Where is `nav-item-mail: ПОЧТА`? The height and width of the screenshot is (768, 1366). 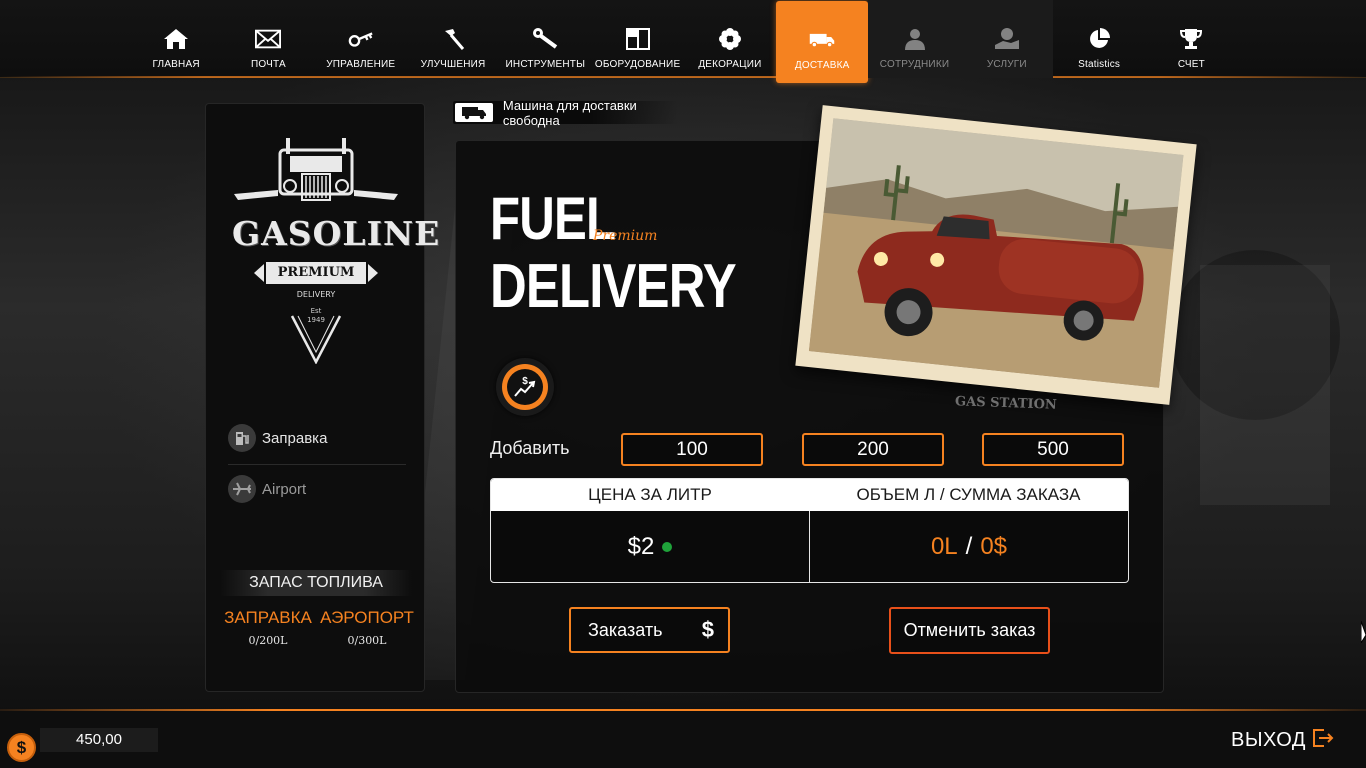 nav-item-mail: ПОЧТА is located at coordinates (268, 39).